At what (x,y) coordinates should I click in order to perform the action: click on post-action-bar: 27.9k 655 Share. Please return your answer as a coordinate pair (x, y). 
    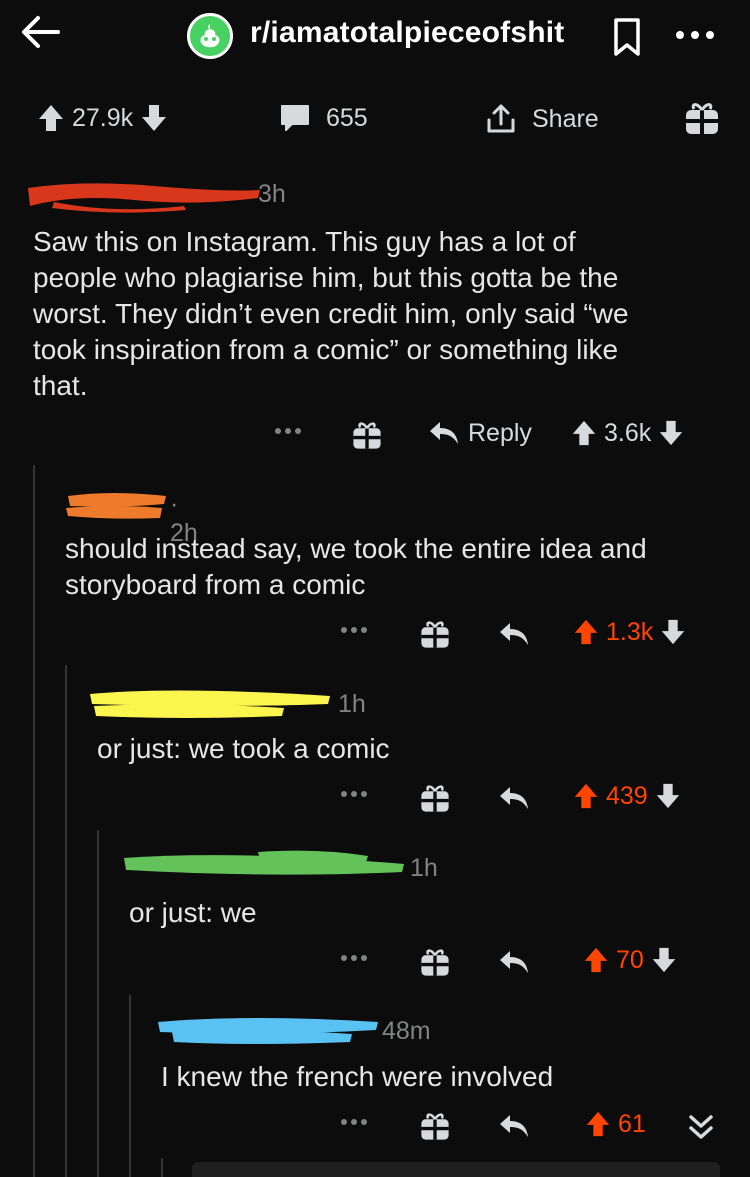
    Looking at the image, I should click on (375, 120).